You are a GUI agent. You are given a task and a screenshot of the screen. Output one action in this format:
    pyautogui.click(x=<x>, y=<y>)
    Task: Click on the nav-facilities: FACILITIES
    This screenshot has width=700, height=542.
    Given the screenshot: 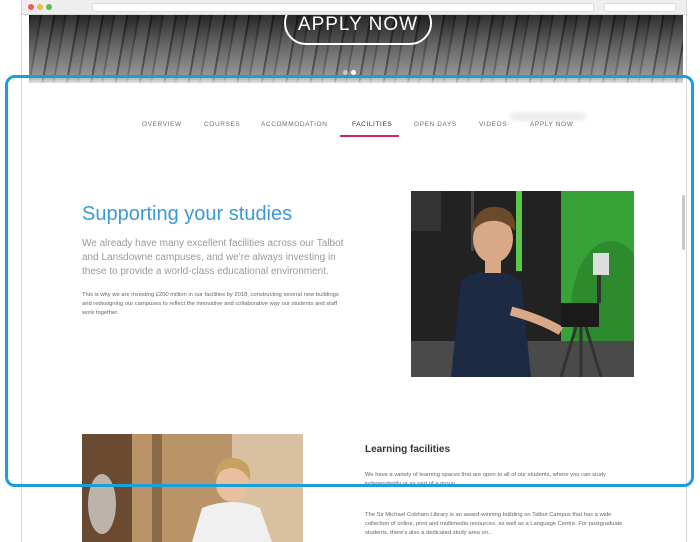 What is the action you would take?
    pyautogui.click(x=372, y=124)
    